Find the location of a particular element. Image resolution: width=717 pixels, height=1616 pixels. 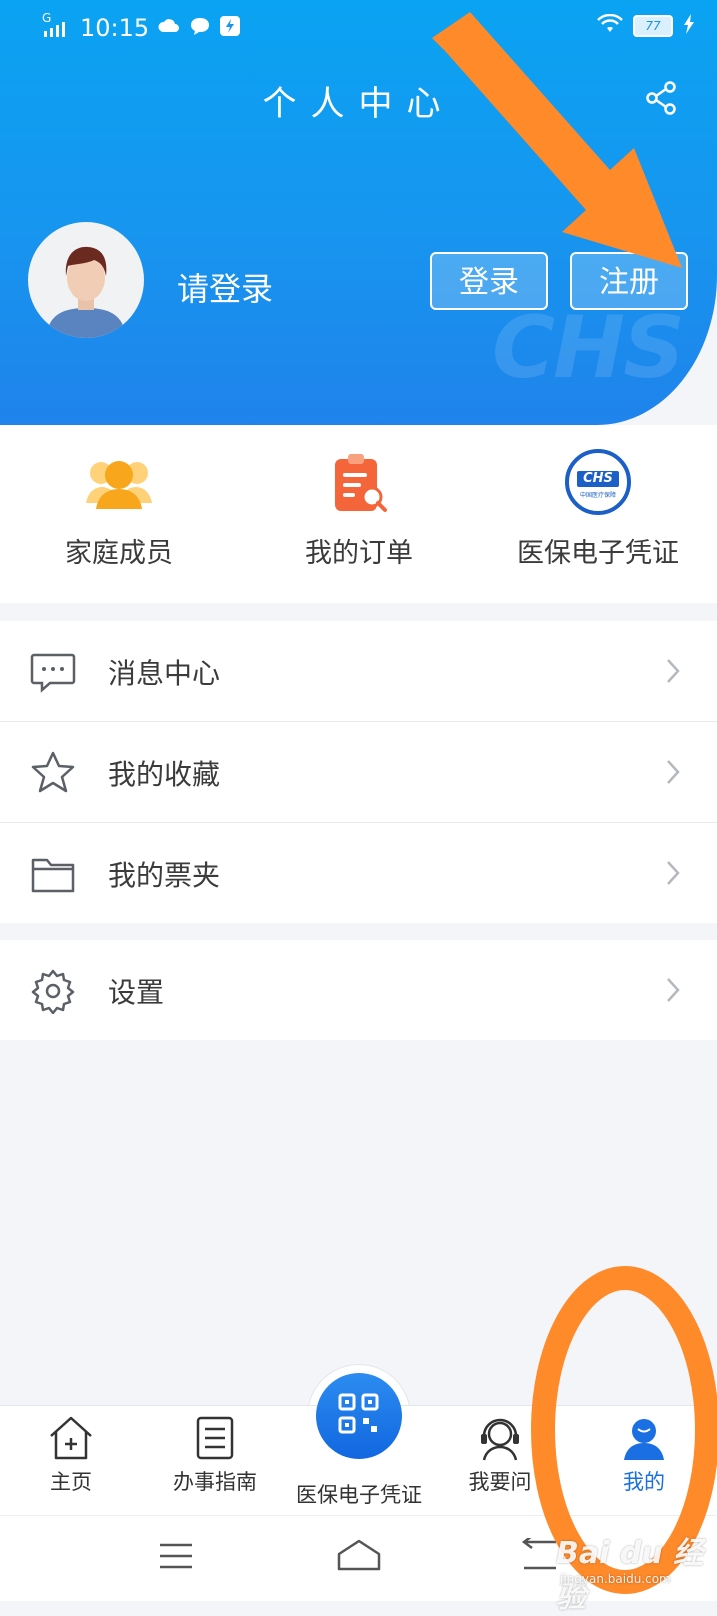

charging-icon is located at coordinates (689, 26).